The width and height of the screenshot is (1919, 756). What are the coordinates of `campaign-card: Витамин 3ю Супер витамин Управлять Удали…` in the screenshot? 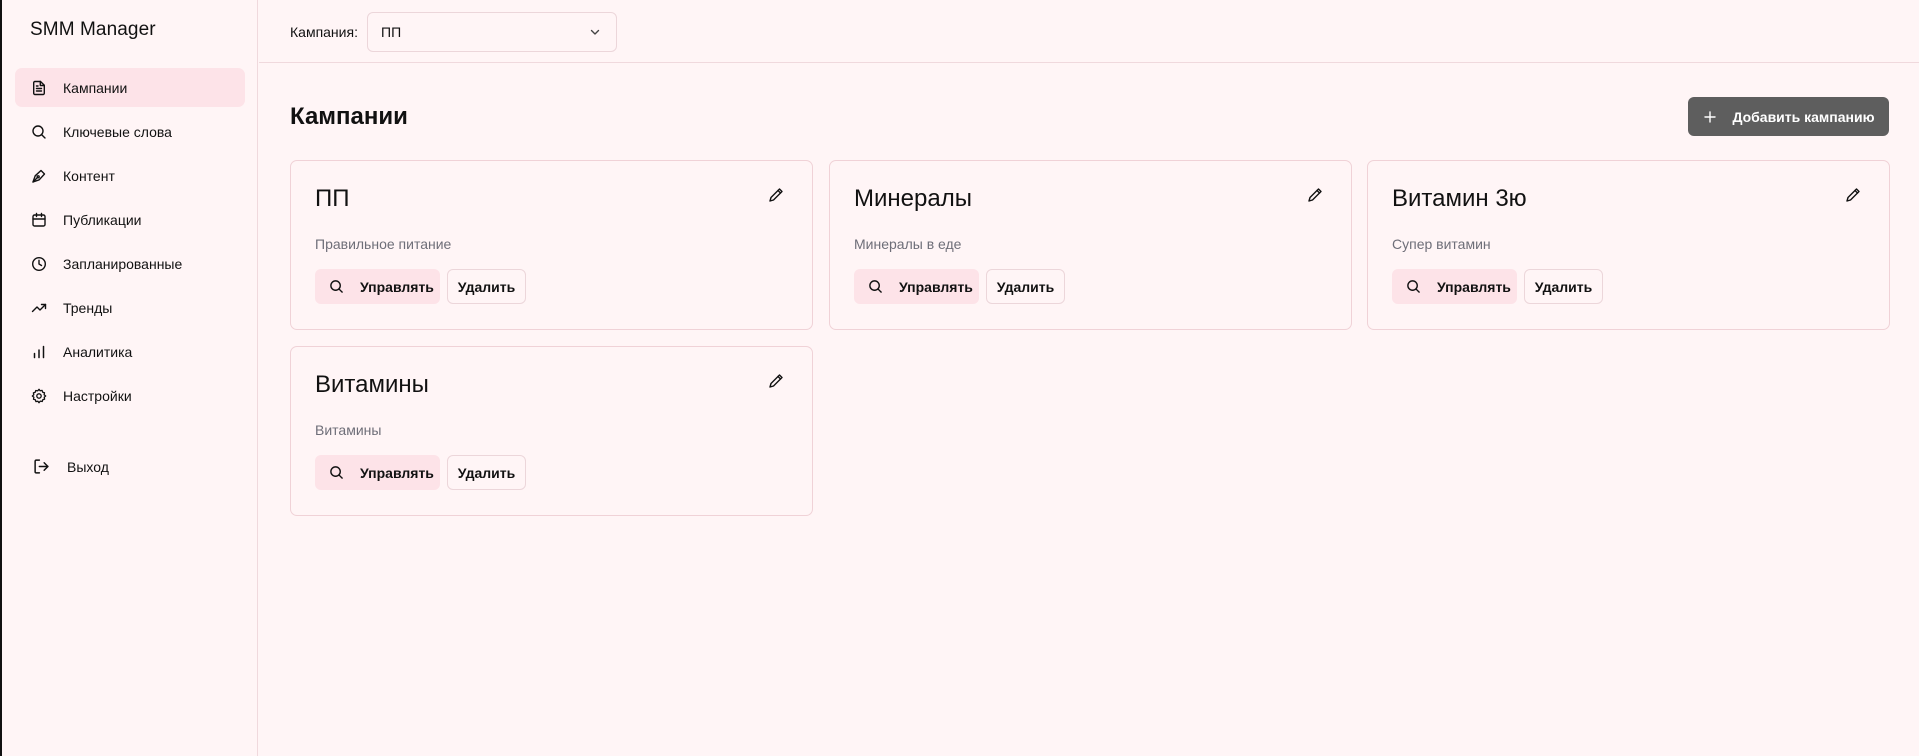 It's located at (1628, 245).